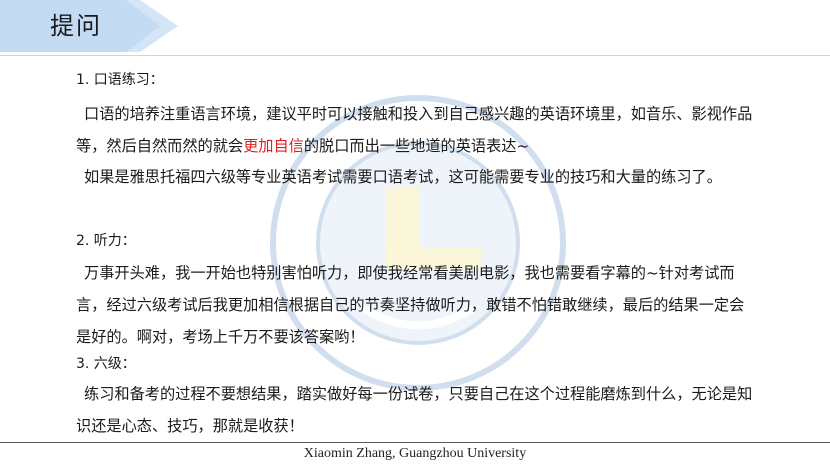 Image resolution: width=830 pixels, height=472 pixels. What do you see at coordinates (76, 26) in the screenshot?
I see `page-title: 提问` at bounding box center [76, 26].